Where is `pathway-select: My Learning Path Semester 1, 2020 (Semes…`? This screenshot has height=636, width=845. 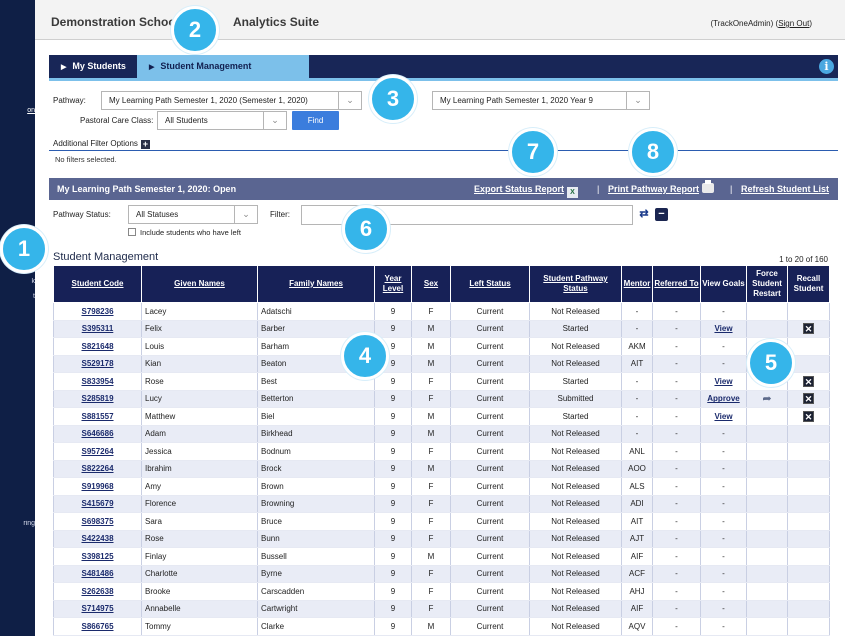 pathway-select: My Learning Path Semester 1, 2020 (Semes… is located at coordinates (231, 100).